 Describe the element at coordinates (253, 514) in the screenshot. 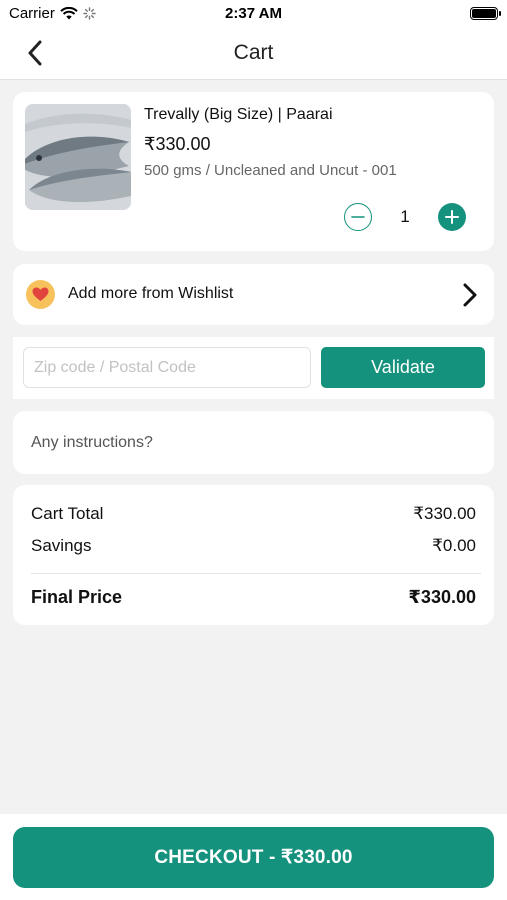

I see `cart-total-row: Cart Total ₹330.00` at that location.